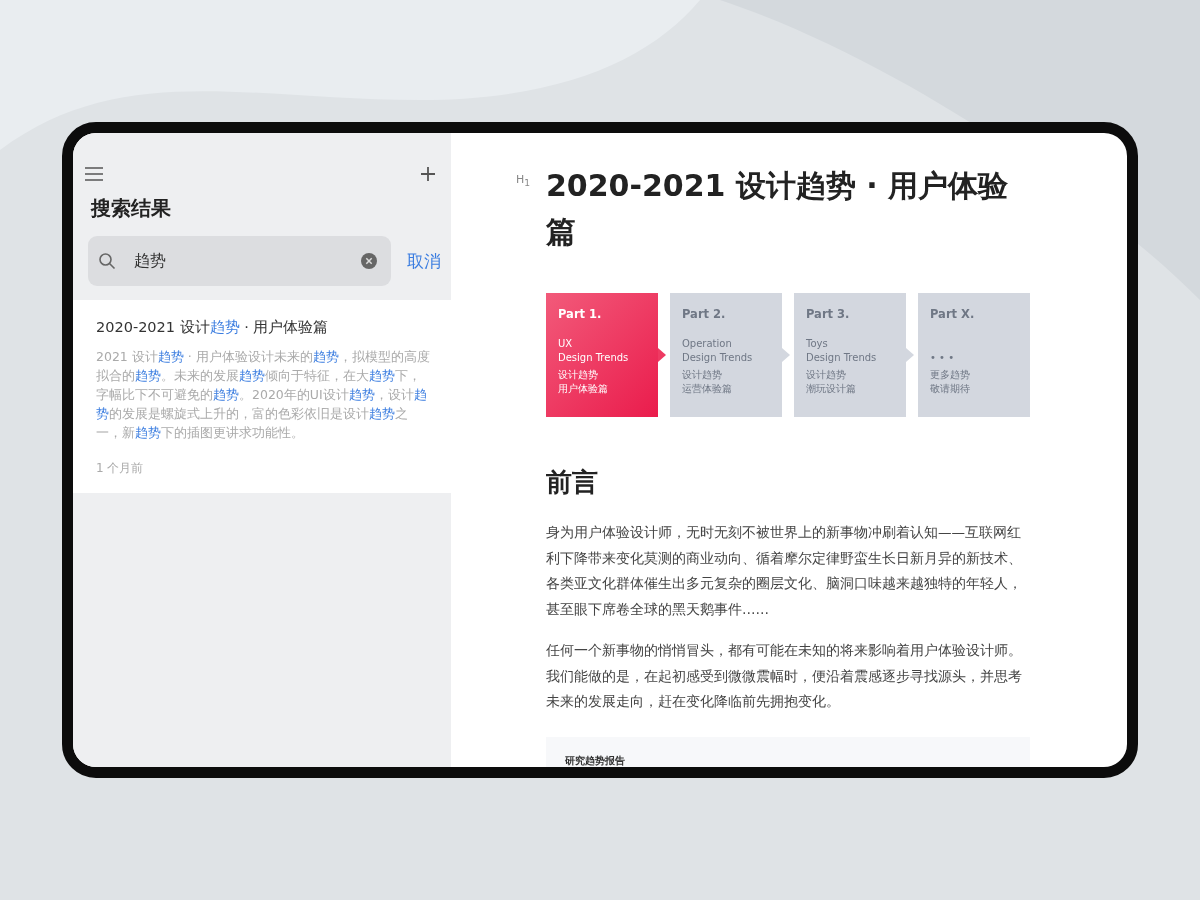 The image size is (1200, 900). I want to click on part-title: Part 1., so click(580, 314).